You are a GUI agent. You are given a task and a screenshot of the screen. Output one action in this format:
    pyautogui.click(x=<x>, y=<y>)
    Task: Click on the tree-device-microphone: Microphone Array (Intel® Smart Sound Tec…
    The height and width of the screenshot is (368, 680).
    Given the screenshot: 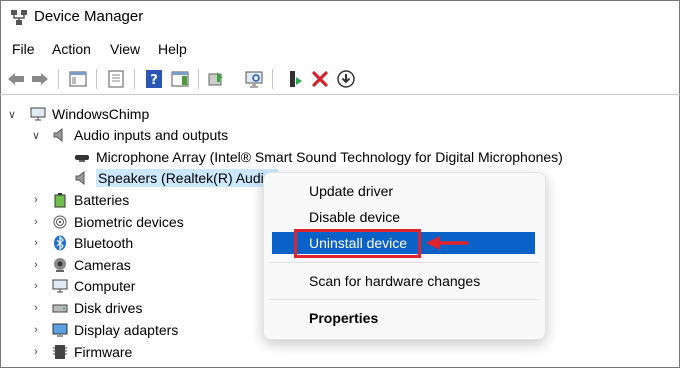 What is the action you would take?
    pyautogui.click(x=318, y=157)
    